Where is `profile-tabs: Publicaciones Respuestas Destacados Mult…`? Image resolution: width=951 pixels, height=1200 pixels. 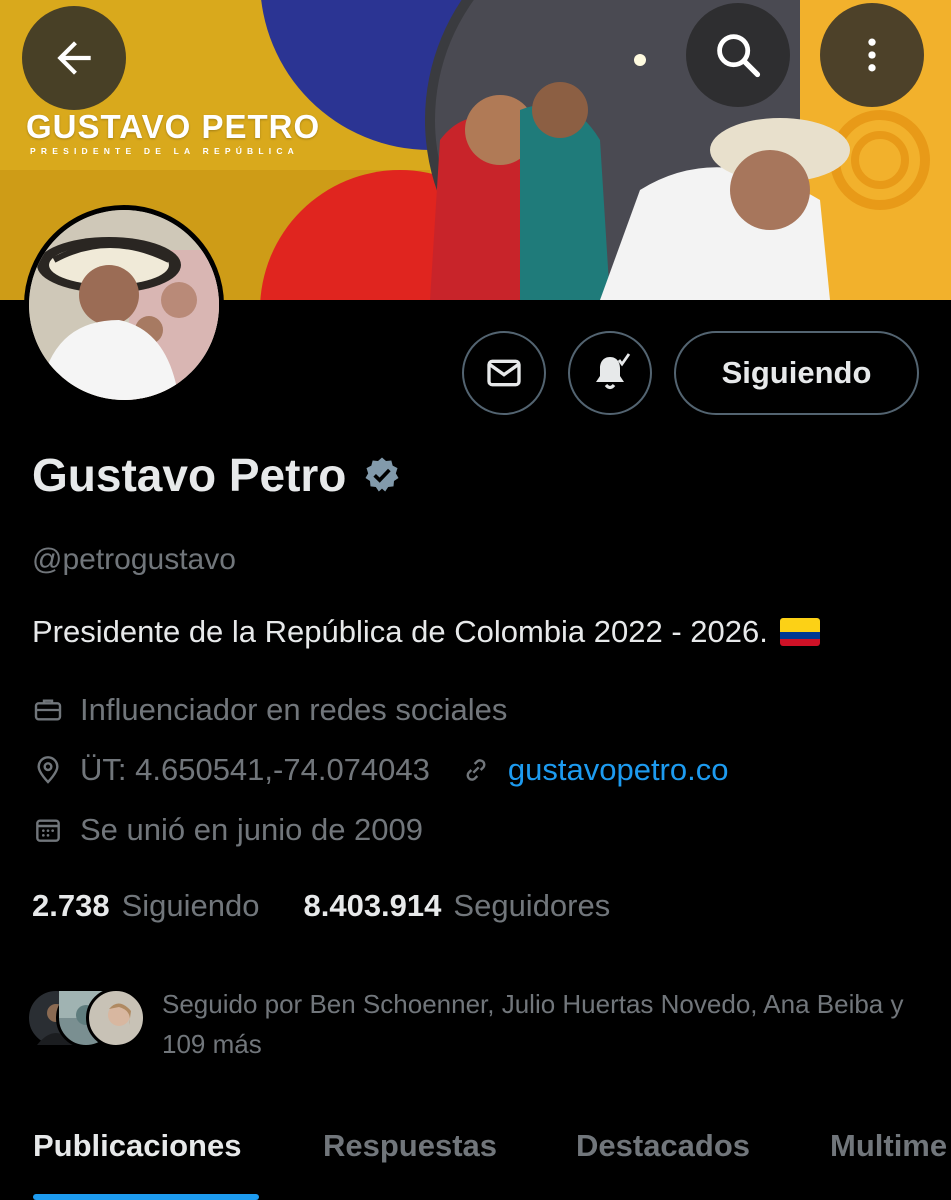
profile-tabs: Publicaciones Respuestas Destacados Mult… is located at coordinates (475, 1159).